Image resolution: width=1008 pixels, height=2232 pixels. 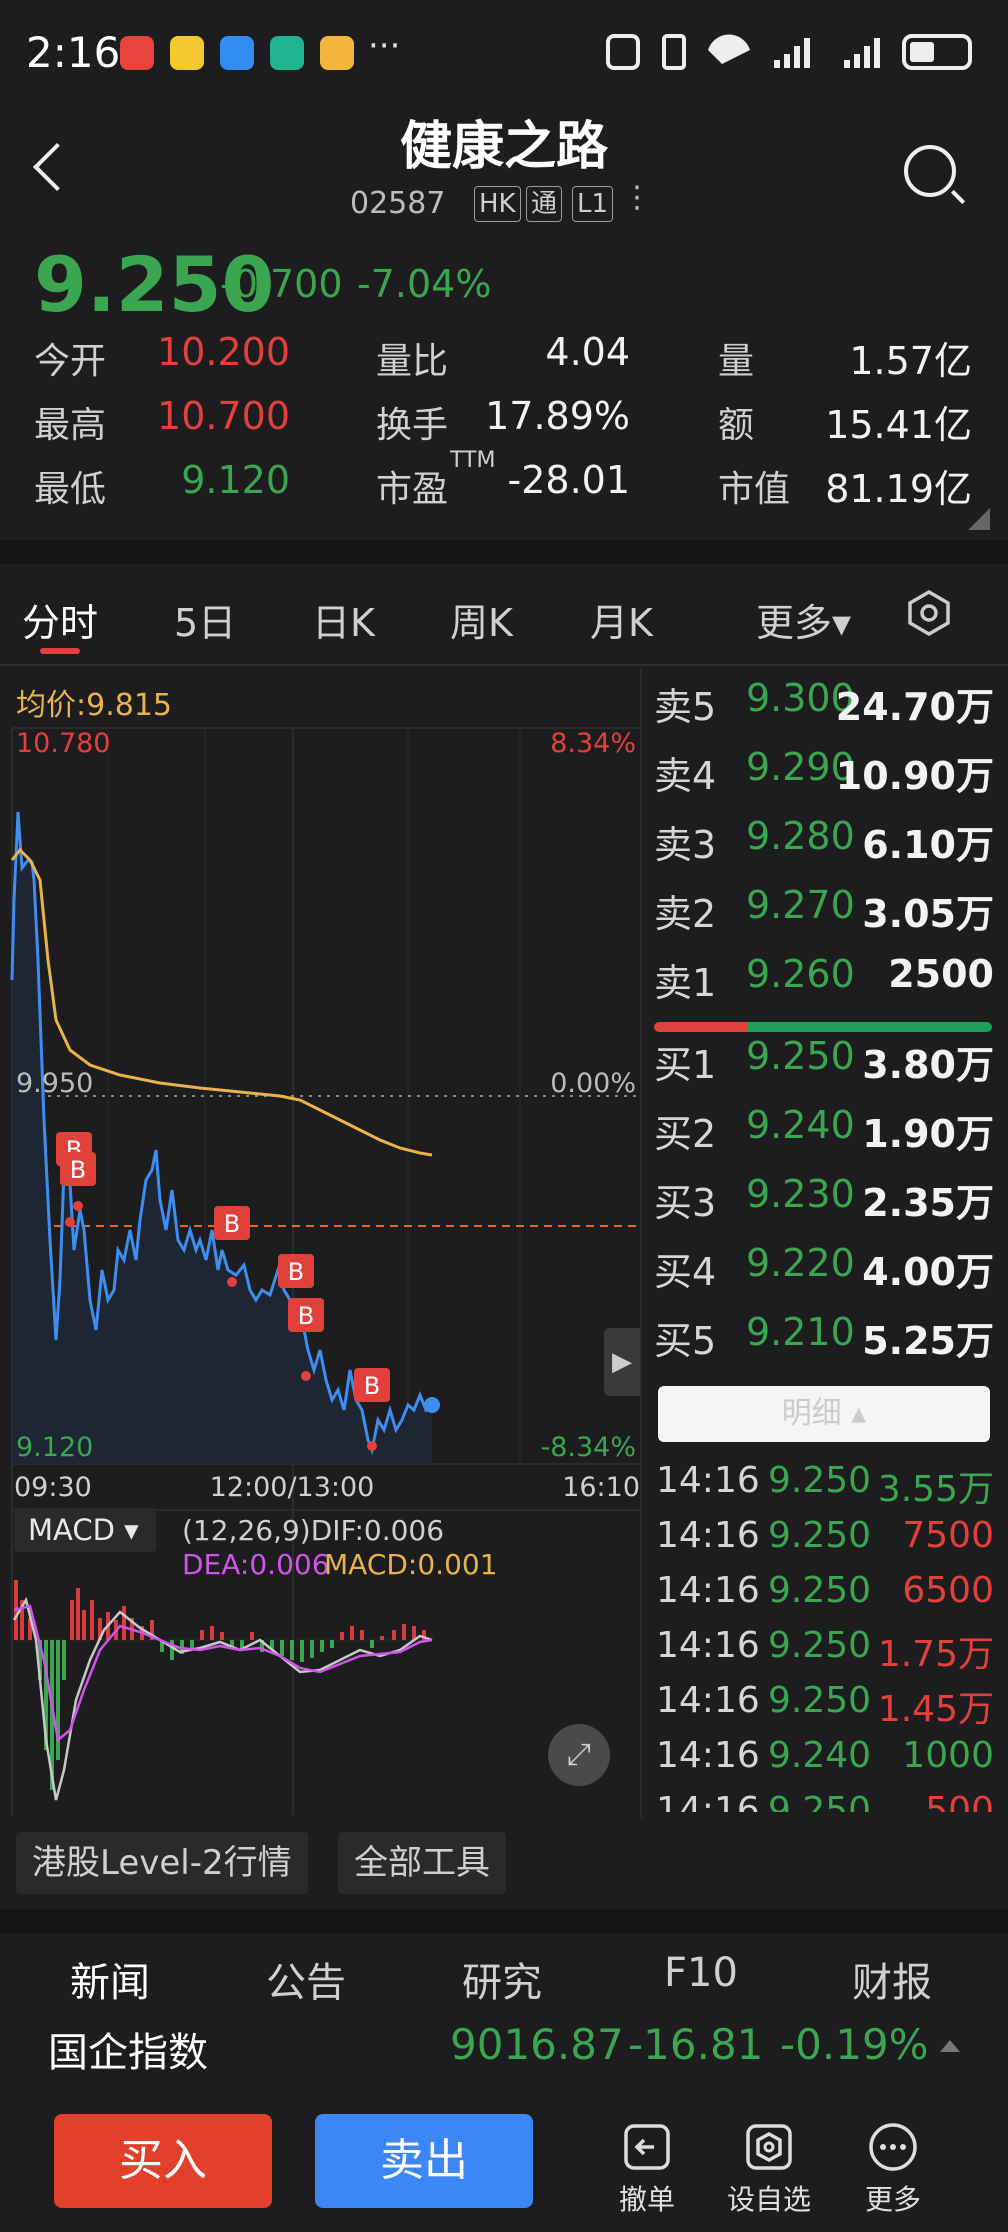 What do you see at coordinates (824, 982) in the screenshot?
I see `ask-row: 卖1 9.260 2500` at bounding box center [824, 982].